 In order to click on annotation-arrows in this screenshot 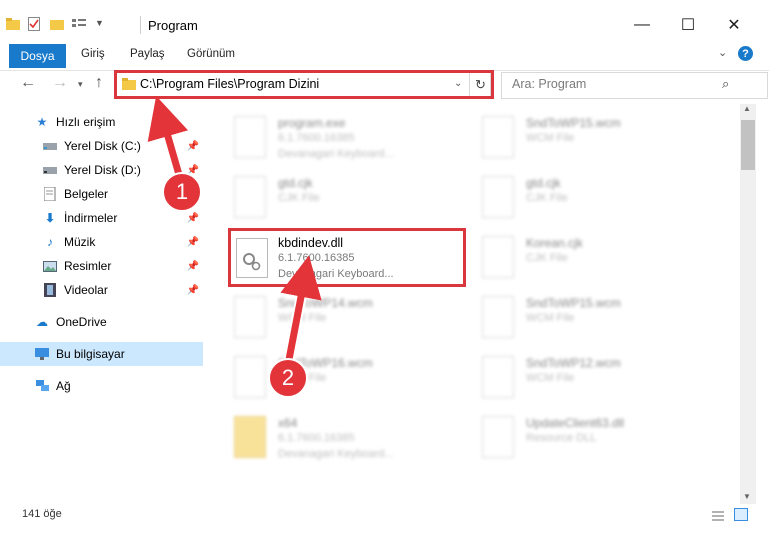, I will do `click(234, 233)`.